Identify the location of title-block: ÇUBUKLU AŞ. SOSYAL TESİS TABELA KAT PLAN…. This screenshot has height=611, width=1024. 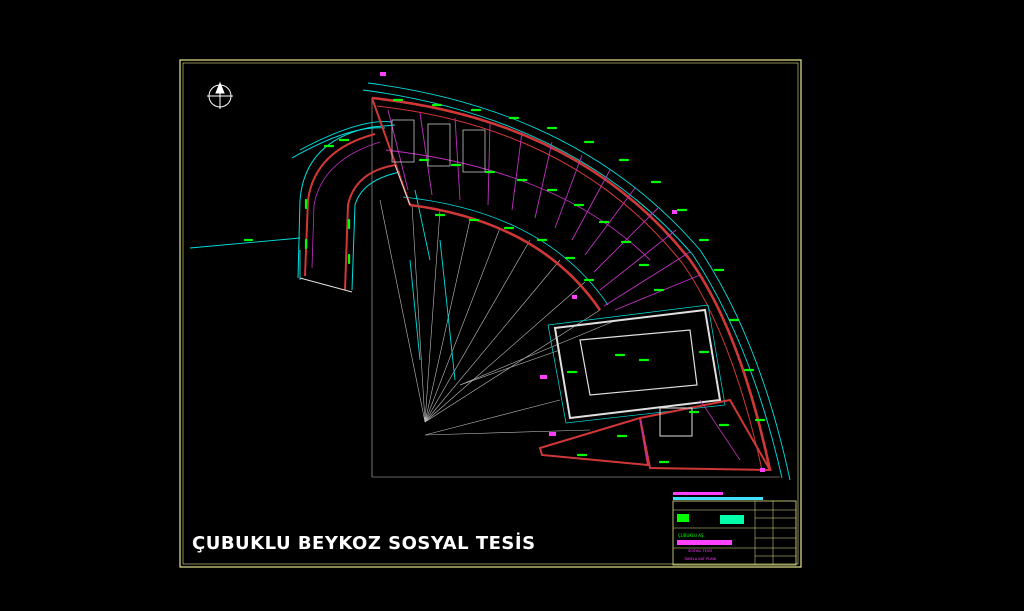
(734, 529).